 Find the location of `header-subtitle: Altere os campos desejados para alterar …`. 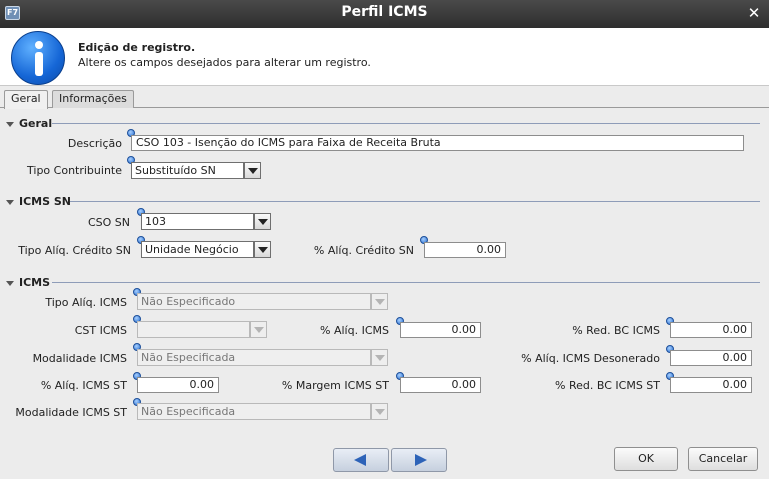

header-subtitle: Altere os campos desejados para alterar … is located at coordinates (224, 62).